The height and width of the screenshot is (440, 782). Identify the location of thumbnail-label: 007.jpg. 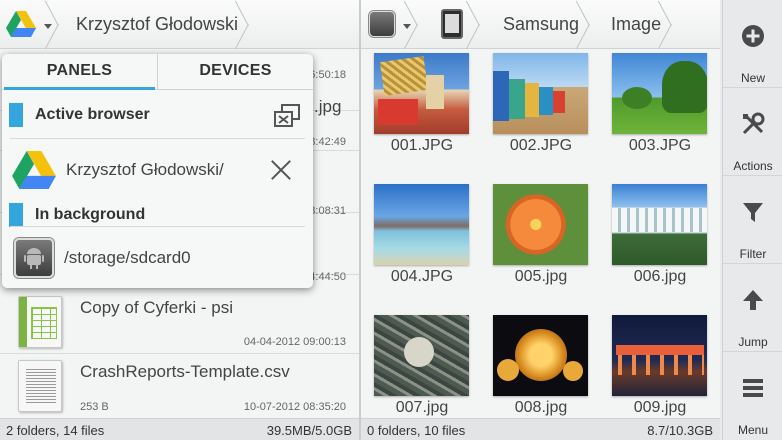
(422, 407).